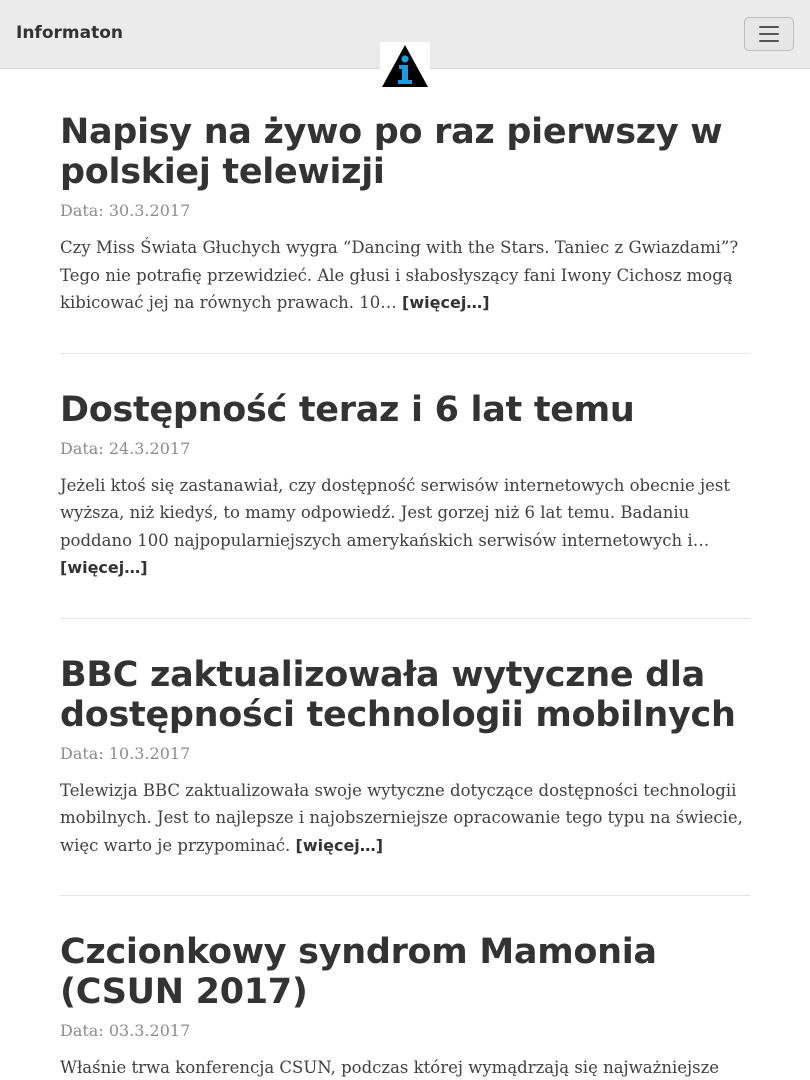 Image resolution: width=810 pixels, height=1080 pixels. I want to click on post-title: Dostępność teraz i 6 lat temu, so click(405, 410).